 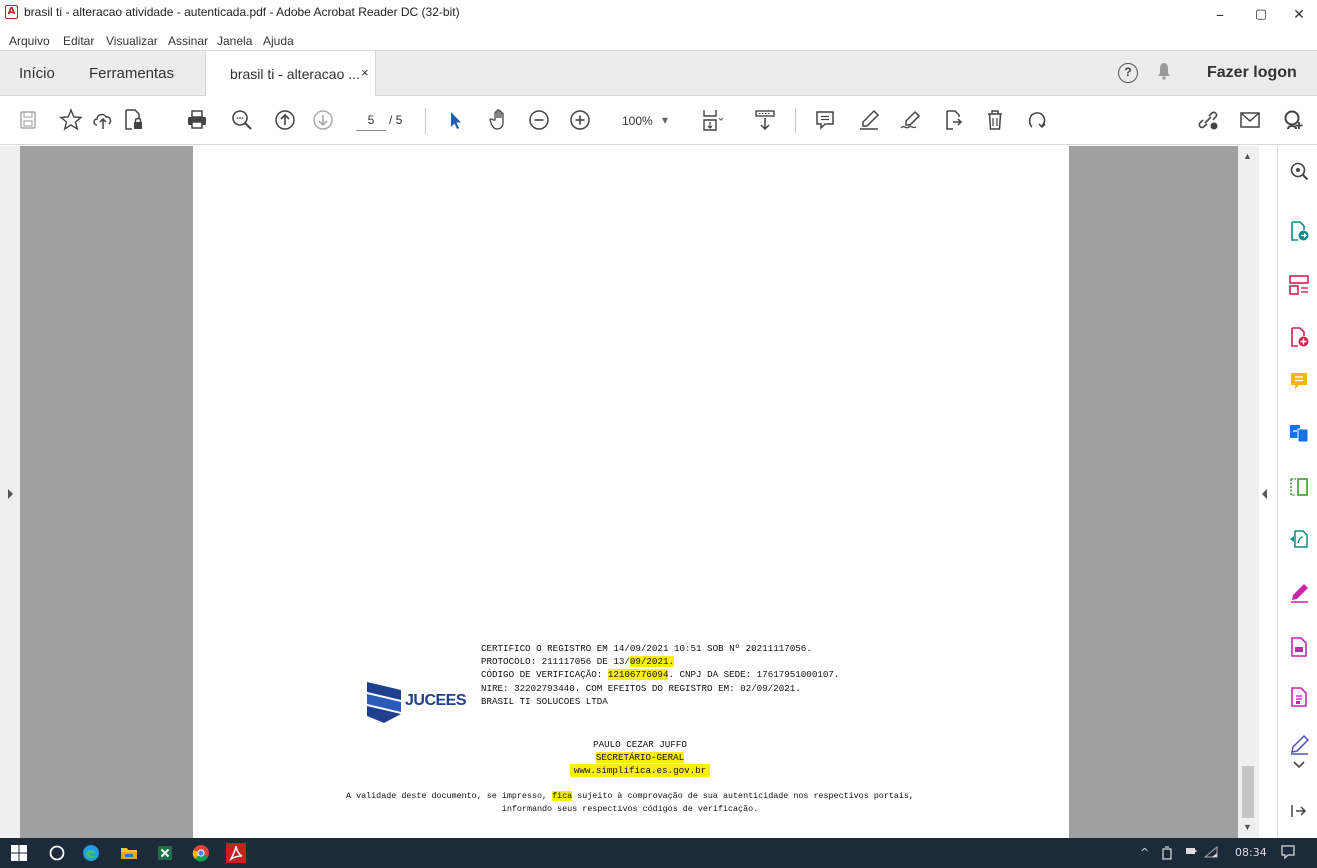 I want to click on cert-line: BRASIL TI SOLUCOES LTDA, so click(x=544, y=701).